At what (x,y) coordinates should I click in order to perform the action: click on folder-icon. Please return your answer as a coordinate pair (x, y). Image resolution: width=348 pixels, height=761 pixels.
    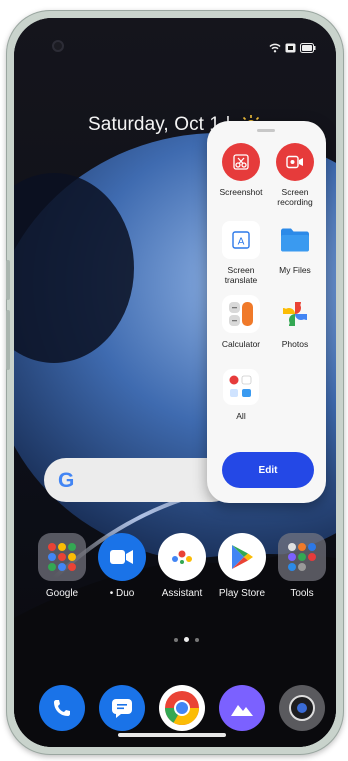
    Looking at the image, I should click on (295, 240).